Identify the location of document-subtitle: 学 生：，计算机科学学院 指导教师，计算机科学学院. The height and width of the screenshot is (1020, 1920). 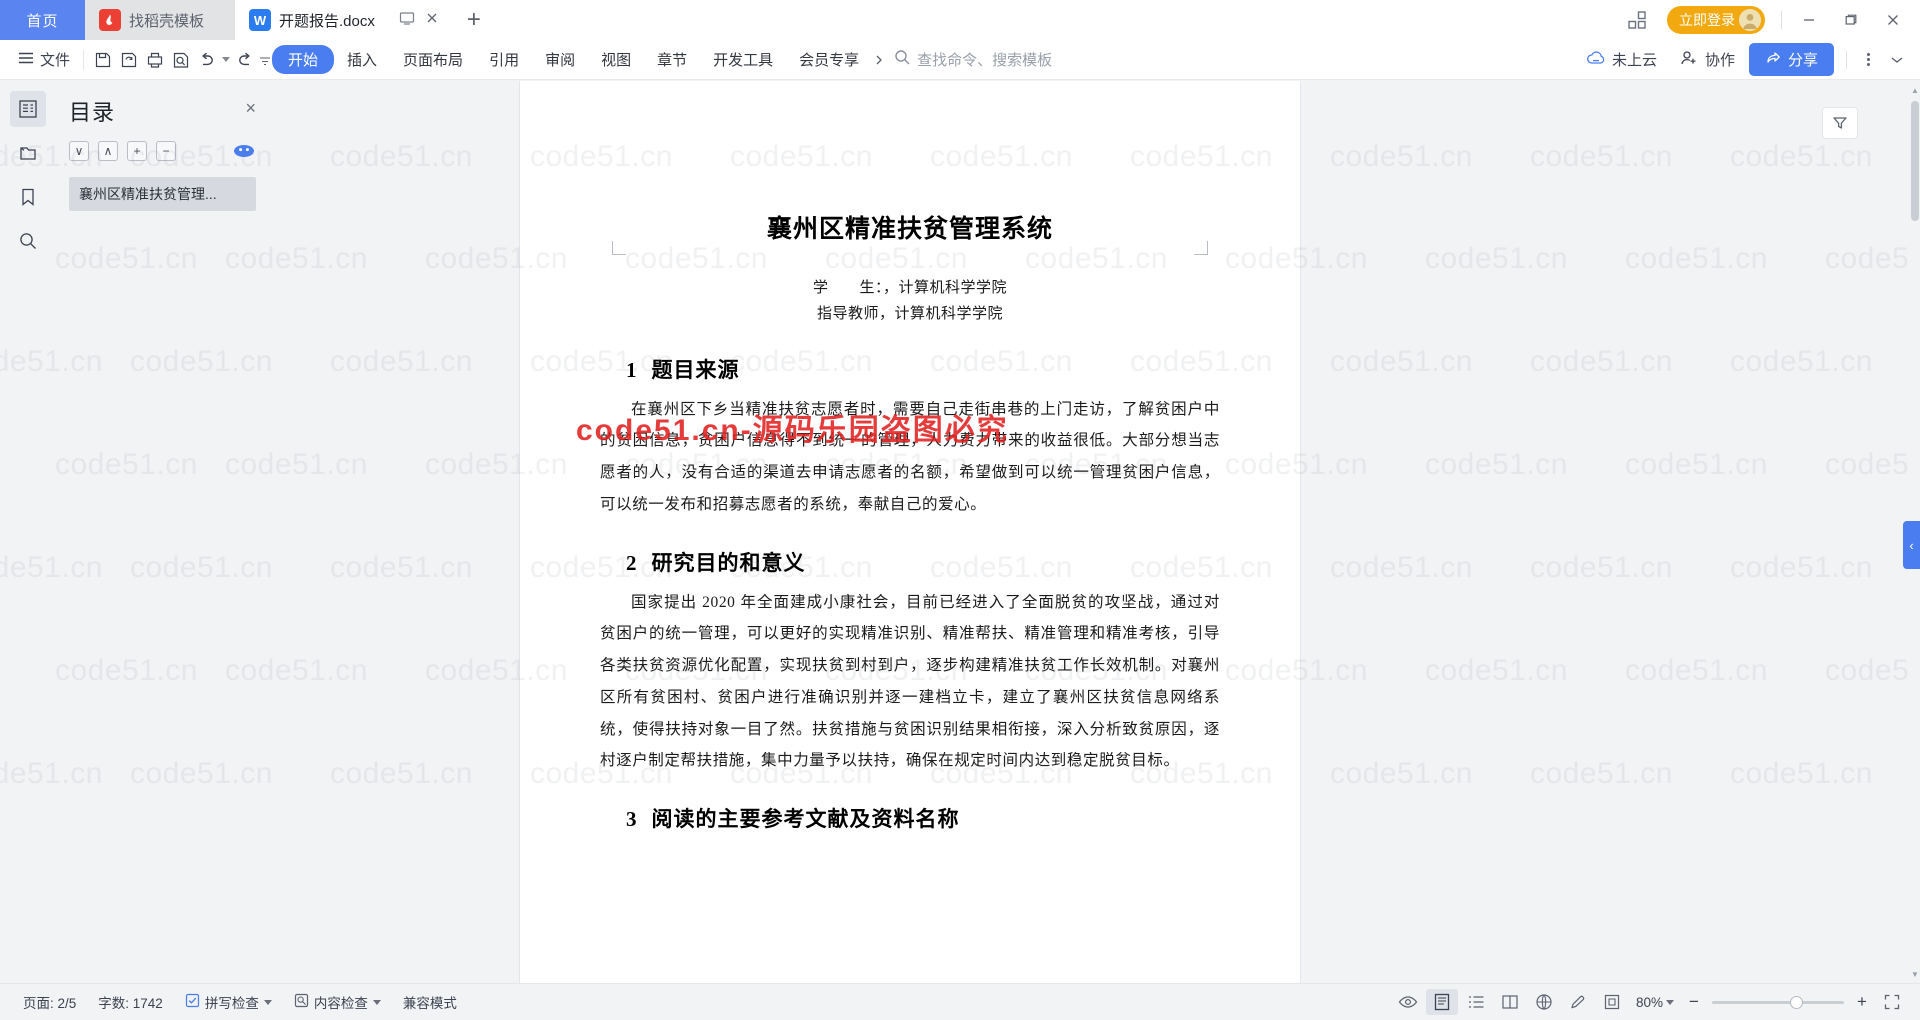
(910, 301).